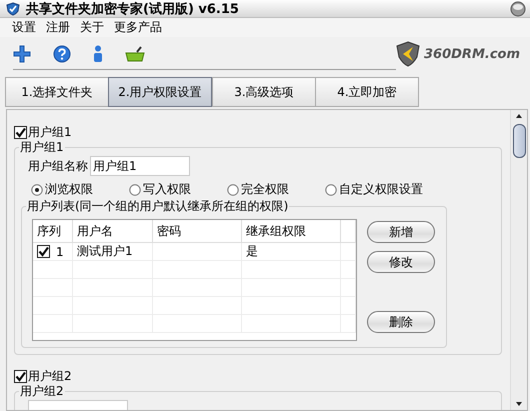 This screenshot has height=411, width=530. I want to click on radio-label: 自定义权限设置, so click(381, 189).